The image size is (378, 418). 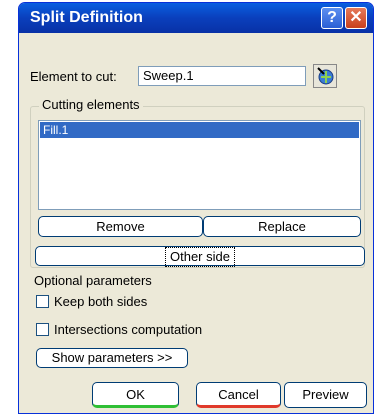 I want to click on intersections-label: Intersections computation, so click(x=128, y=329).